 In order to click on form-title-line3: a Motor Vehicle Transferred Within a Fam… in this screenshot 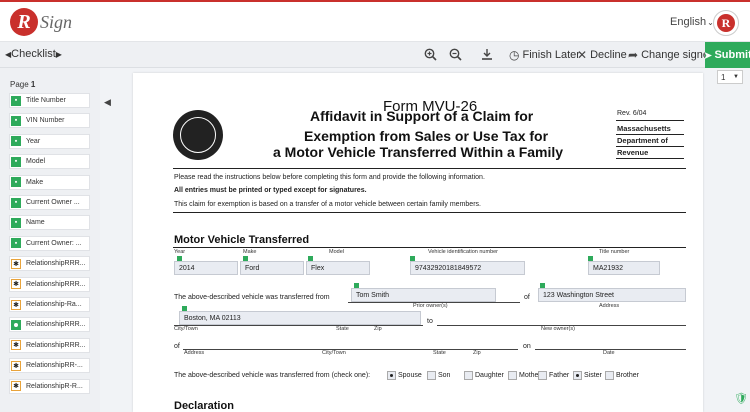, I will do `click(418, 152)`.